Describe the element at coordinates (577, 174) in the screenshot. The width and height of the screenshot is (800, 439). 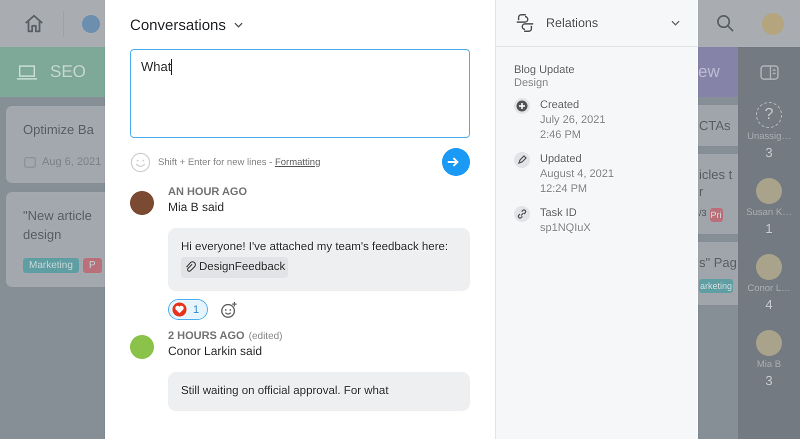
I see `field-value: August 4, 2021` at that location.